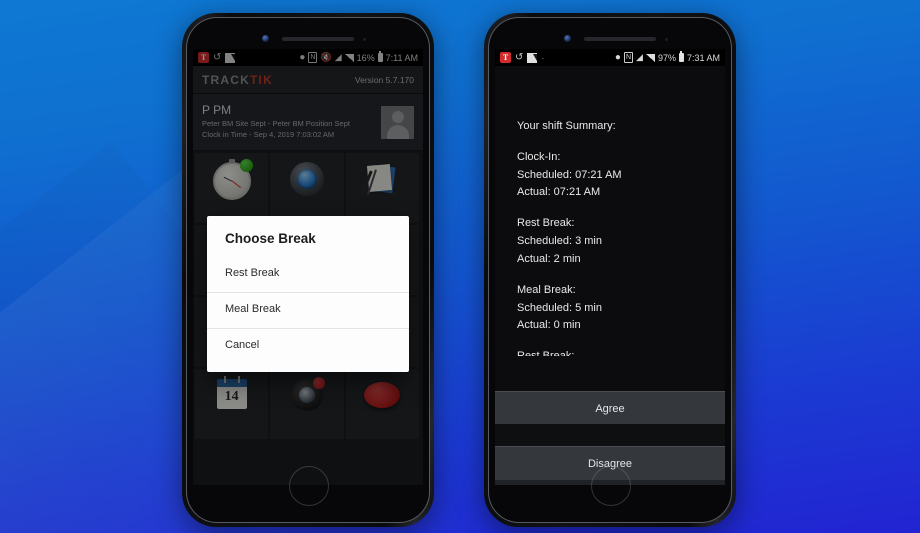  Describe the element at coordinates (539, 156) in the screenshot. I see `summary-line: Clock-In:` at that location.